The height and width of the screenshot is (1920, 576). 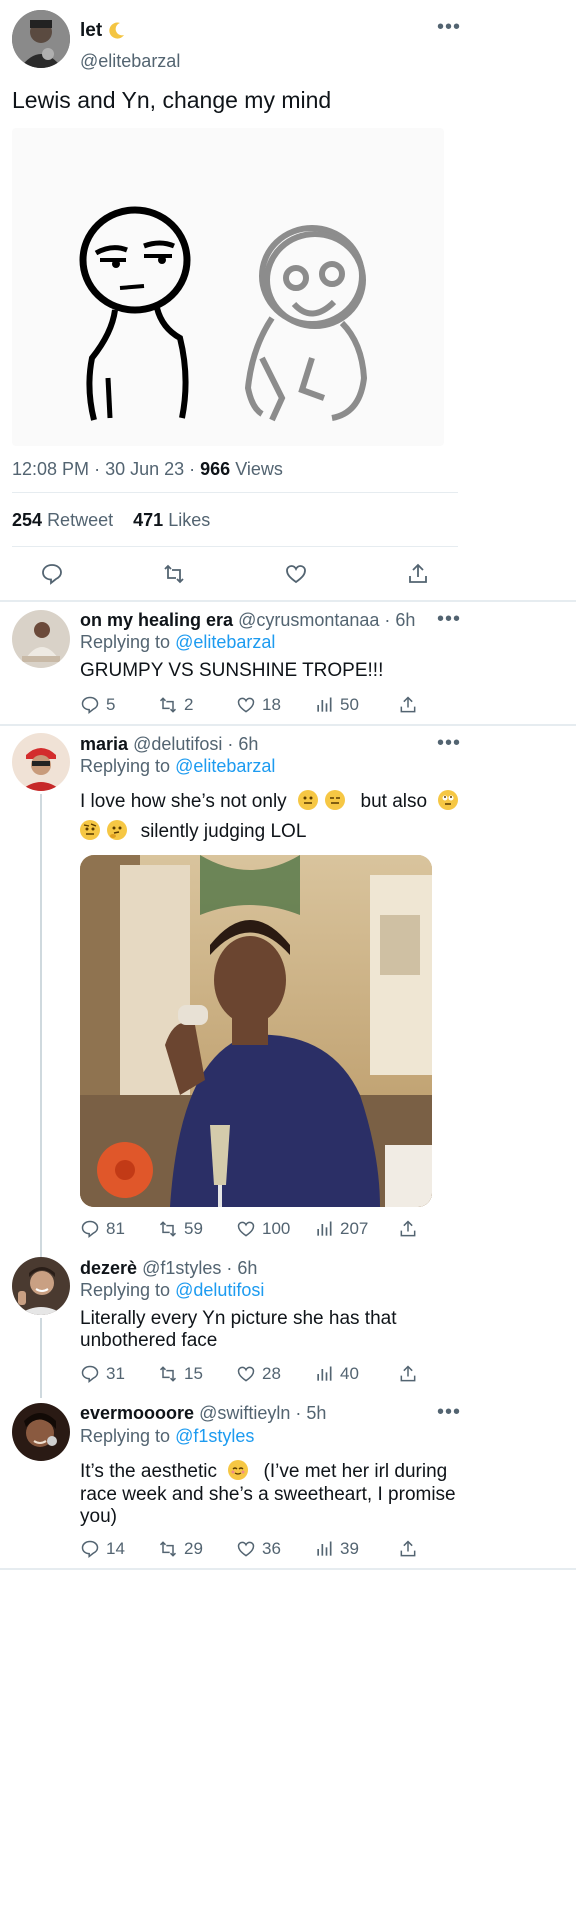 What do you see at coordinates (98, 1516) in the screenshot?
I see `reply-text-line-3: you)` at bounding box center [98, 1516].